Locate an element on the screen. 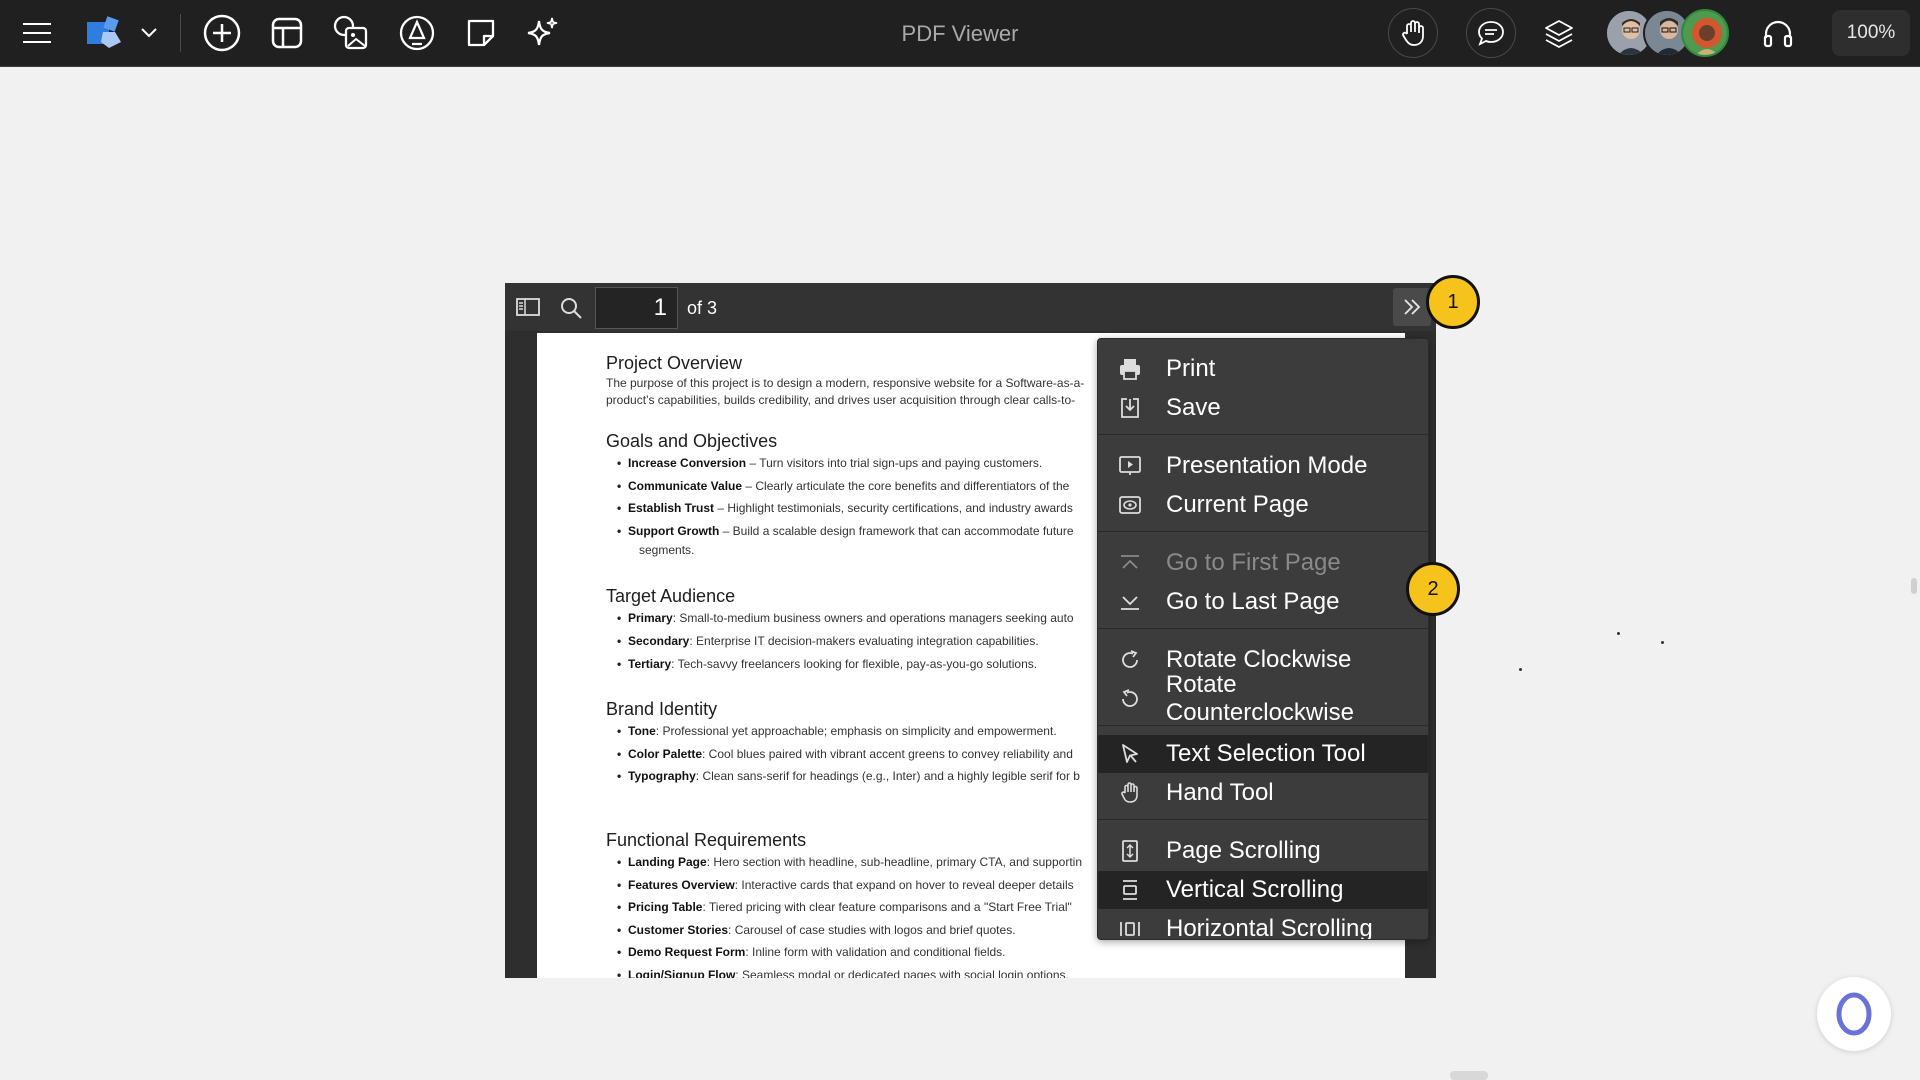 Image resolution: width=1920 pixels, height=1080 pixels. menu-item-rotate-counterclockwise: Rotate Counterclockwise is located at coordinates (1263, 698).